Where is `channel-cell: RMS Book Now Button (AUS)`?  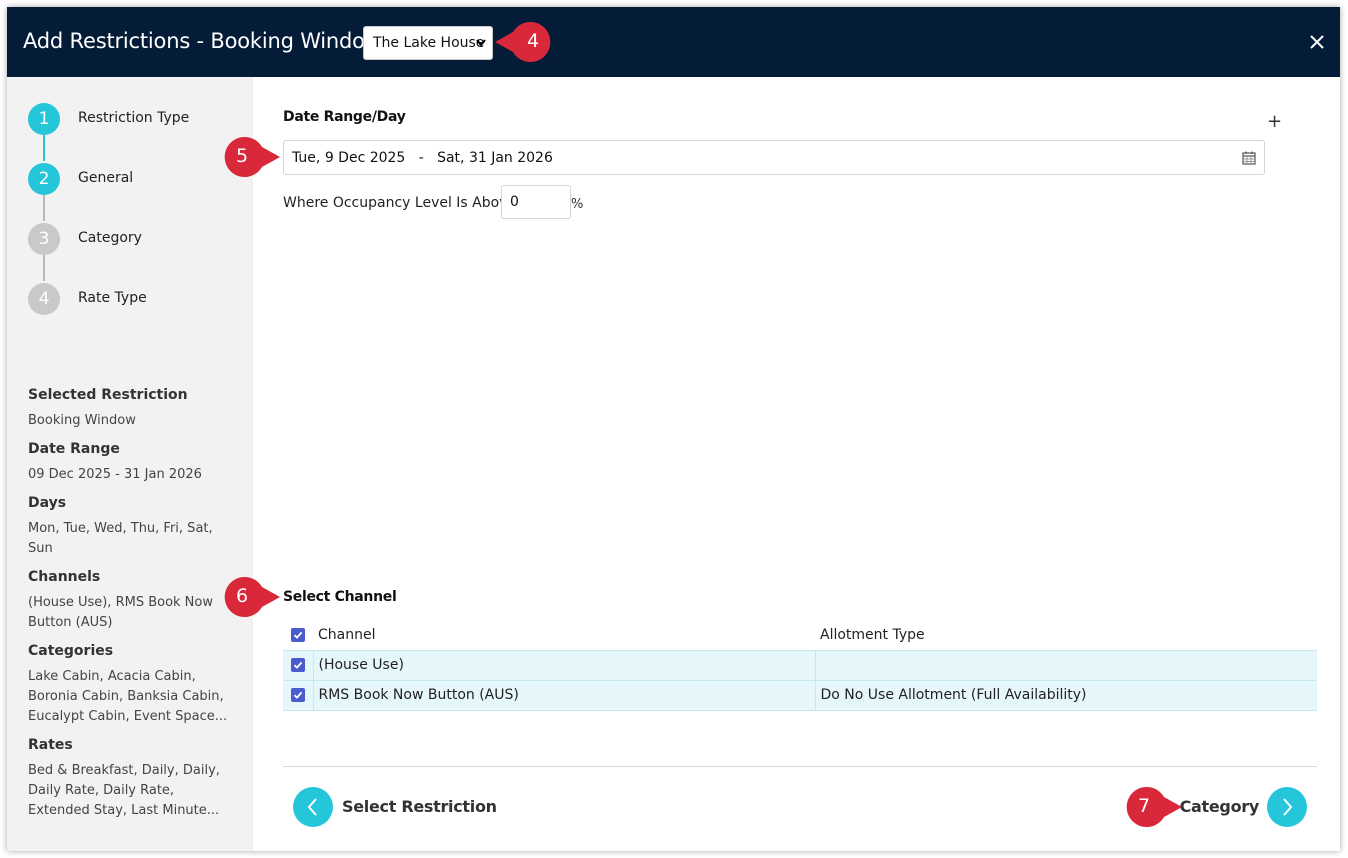 channel-cell: RMS Book Now Button (AUS) is located at coordinates (563, 695).